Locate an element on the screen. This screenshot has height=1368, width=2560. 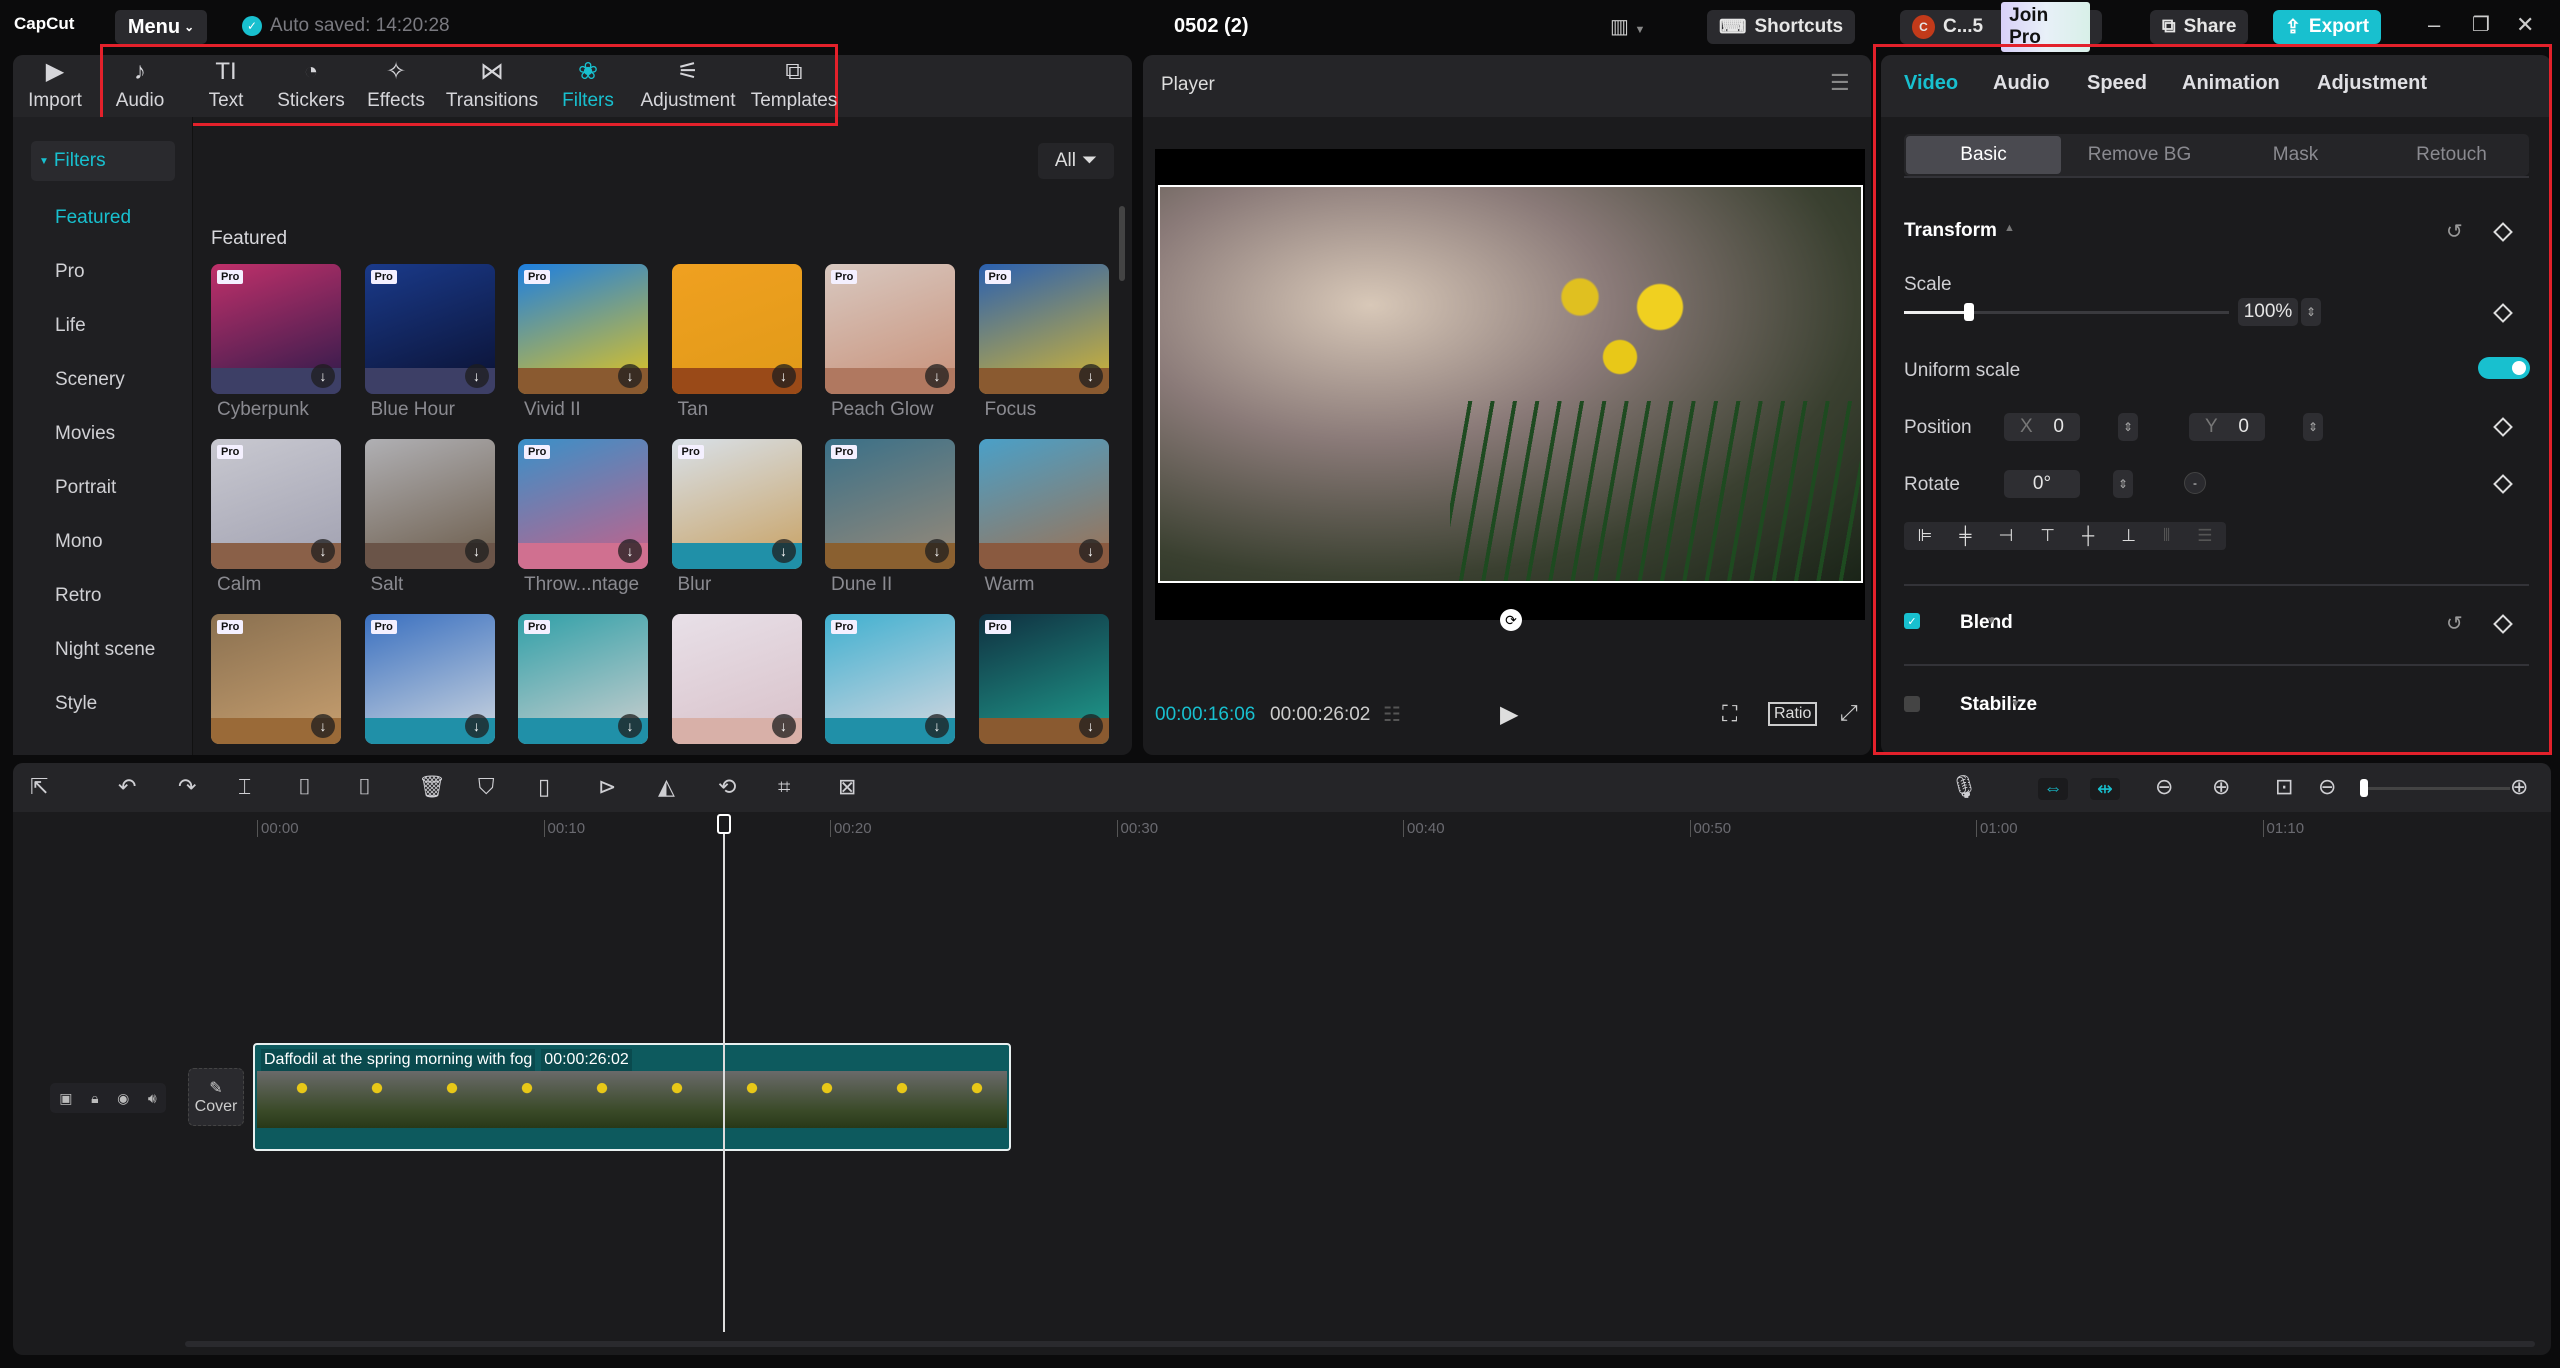
preview-icon: ⊡ is located at coordinates (2284, 787).